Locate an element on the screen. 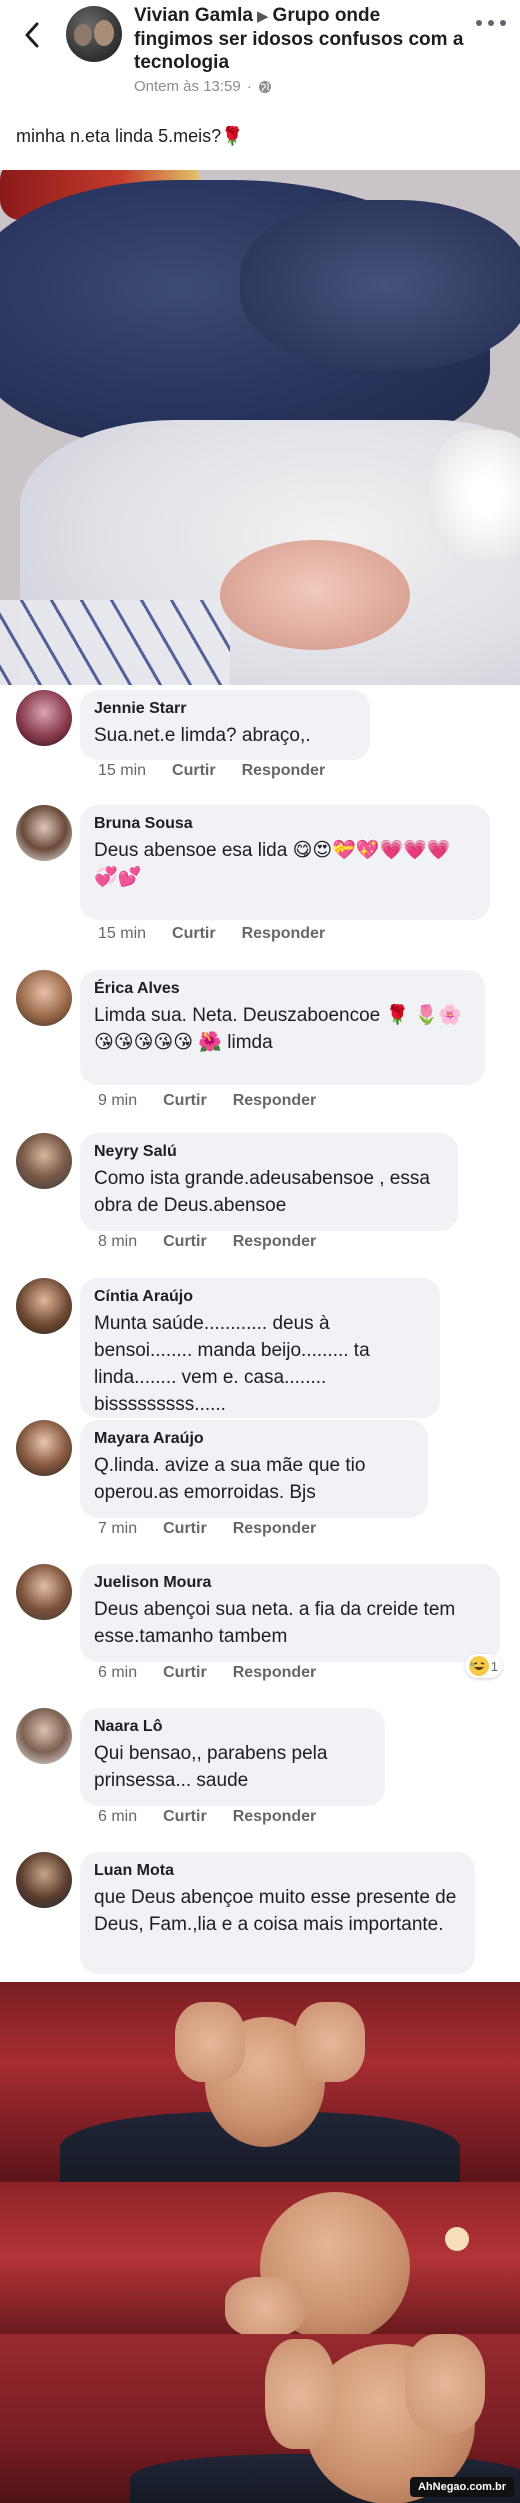  comment-actions: 8 min Curtir Responder is located at coordinates (207, 1242).